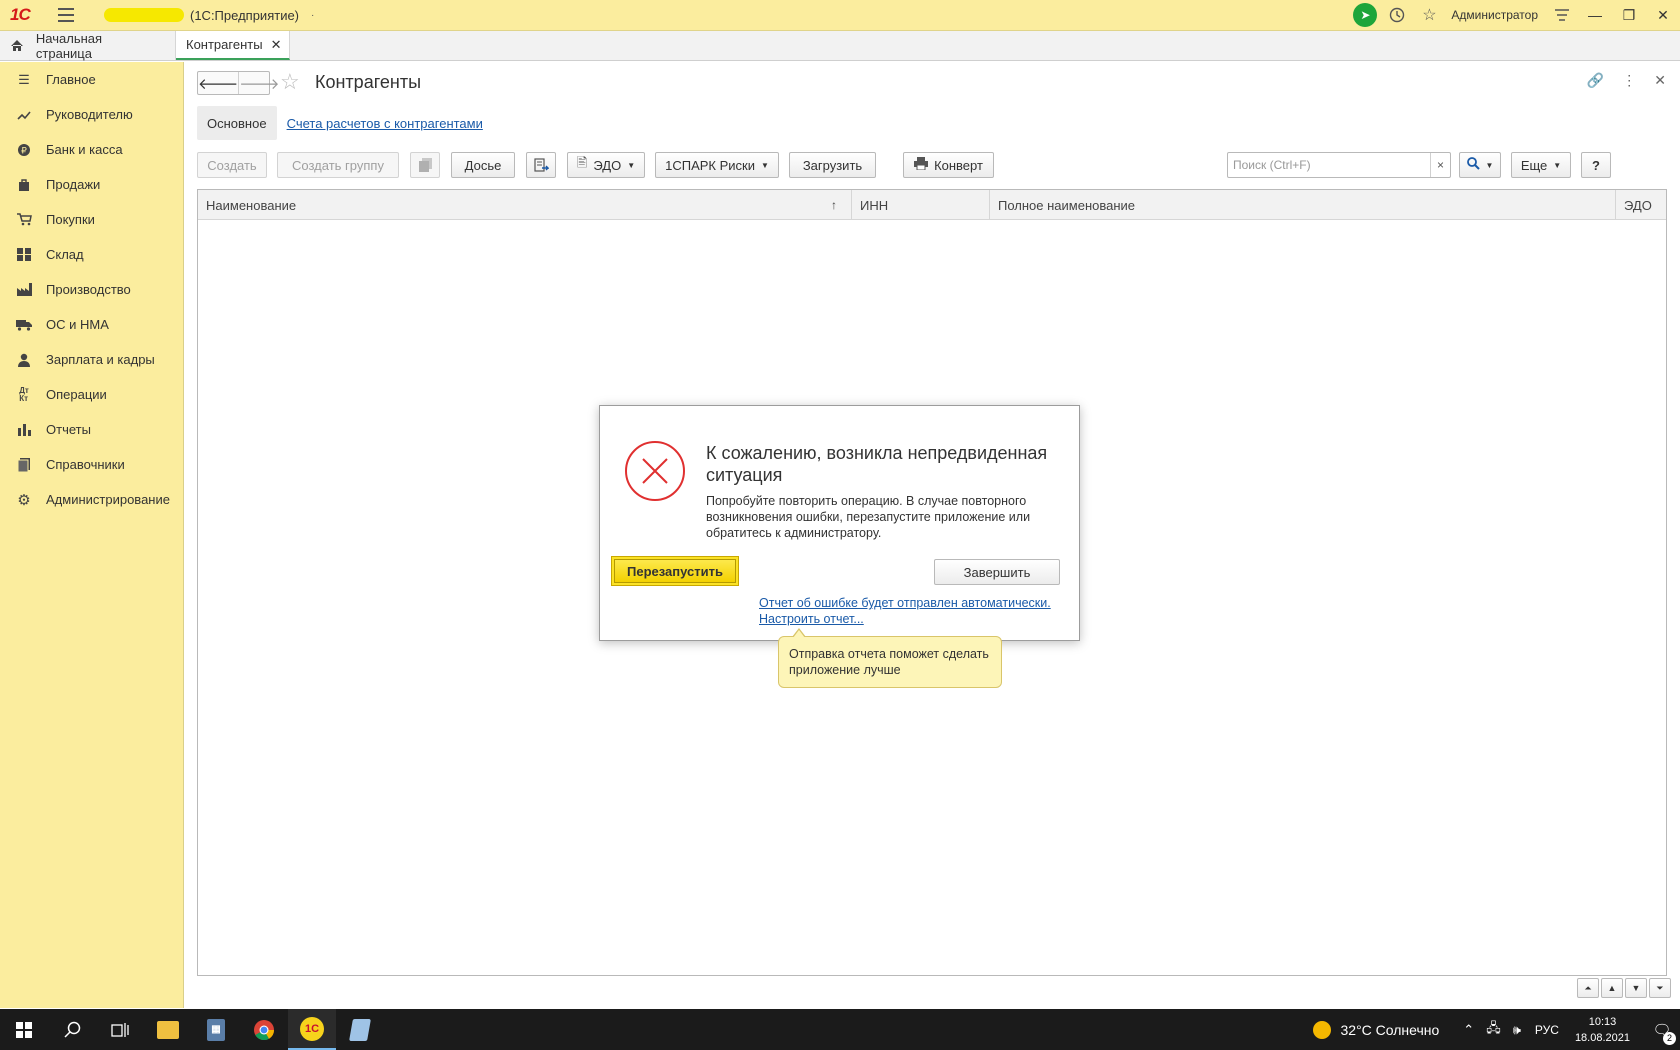  Describe the element at coordinates (237, 123) in the screenshot. I see `subtab-main: Основное` at that location.